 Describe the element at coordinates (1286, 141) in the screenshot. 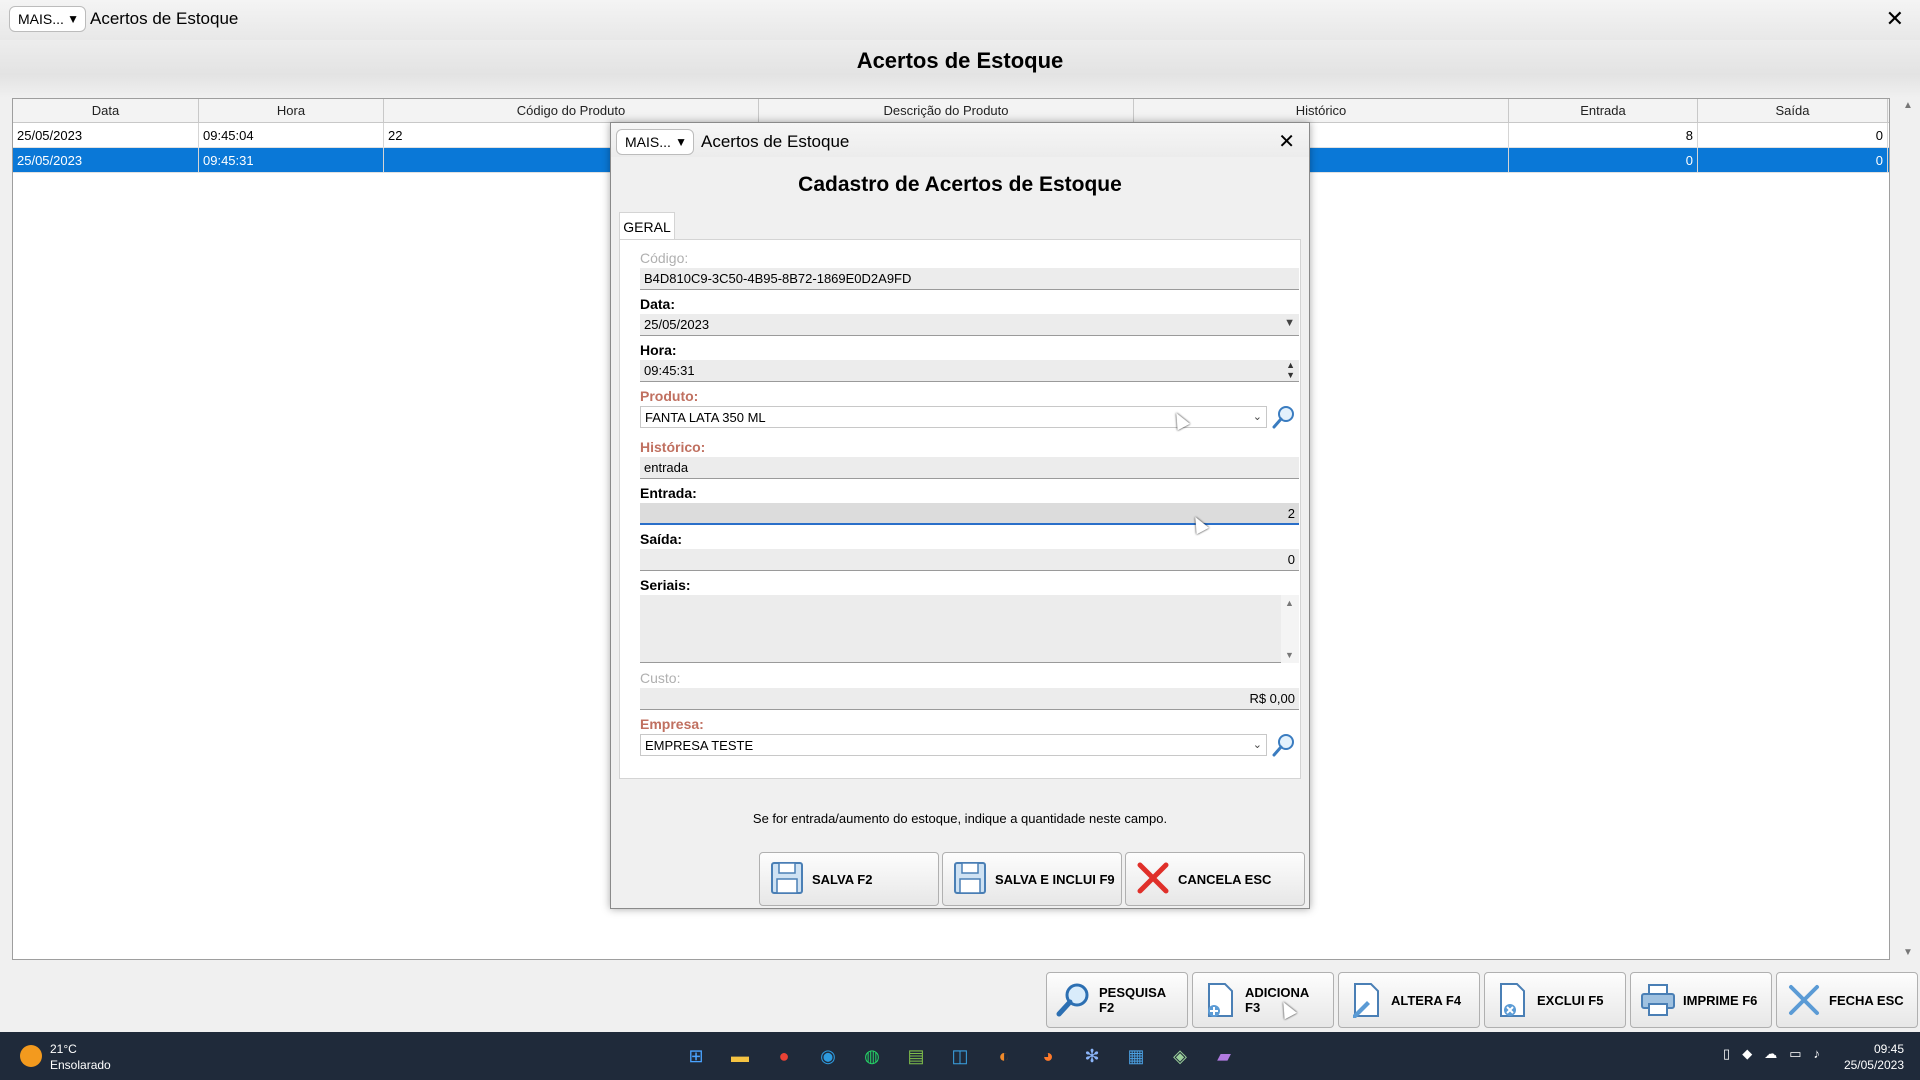

I see `close-dialog-button: ✕` at that location.